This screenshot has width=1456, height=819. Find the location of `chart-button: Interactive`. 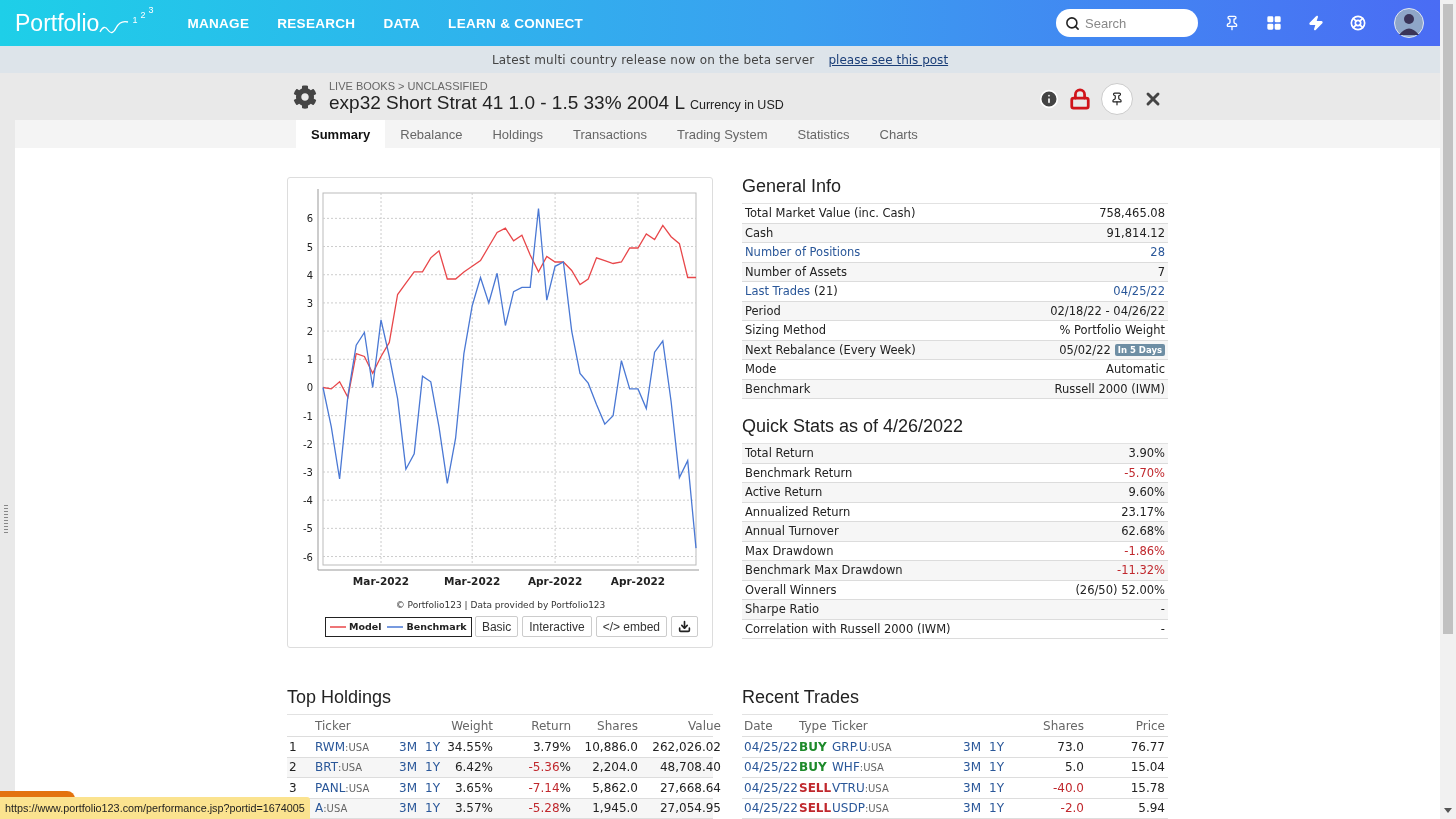

chart-button: Interactive is located at coordinates (557, 626).